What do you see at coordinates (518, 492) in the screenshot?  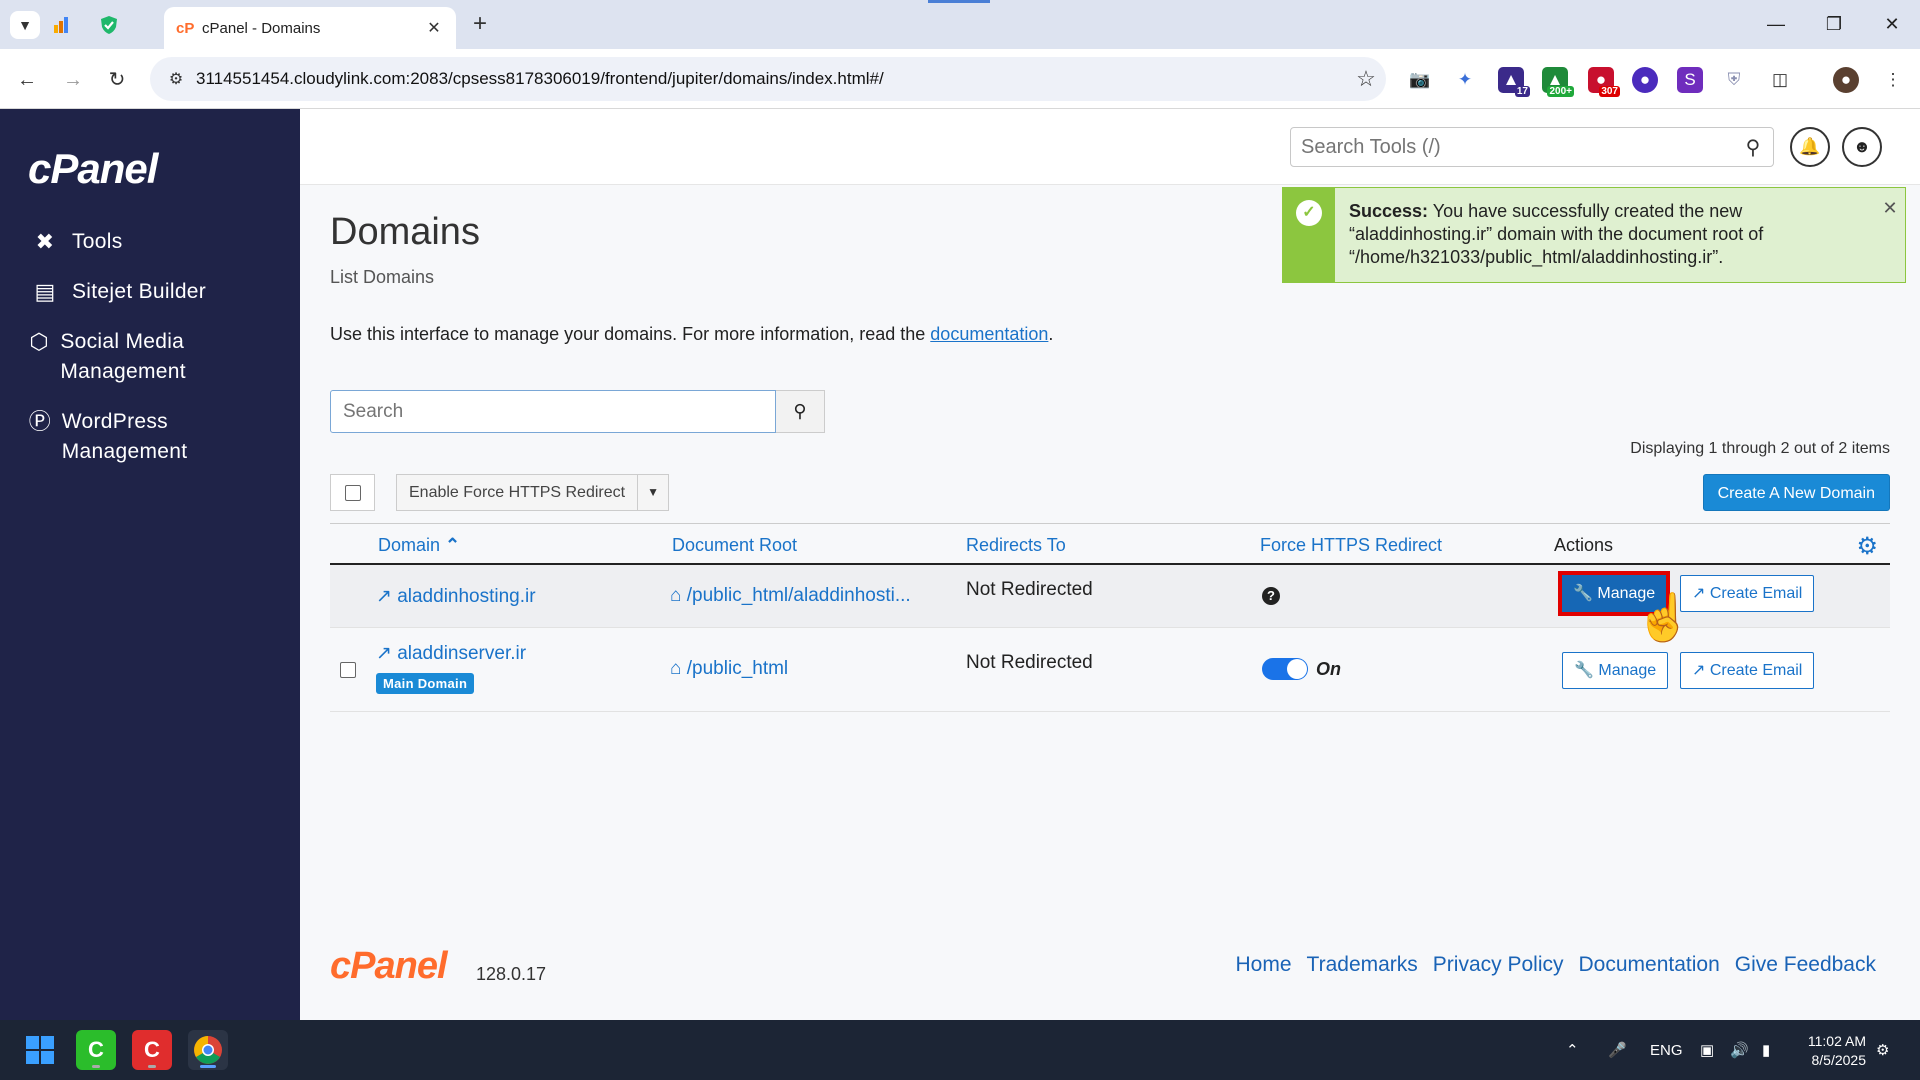 I see `bulk-action-label: Enable Force HTTPS Redirect` at bounding box center [518, 492].